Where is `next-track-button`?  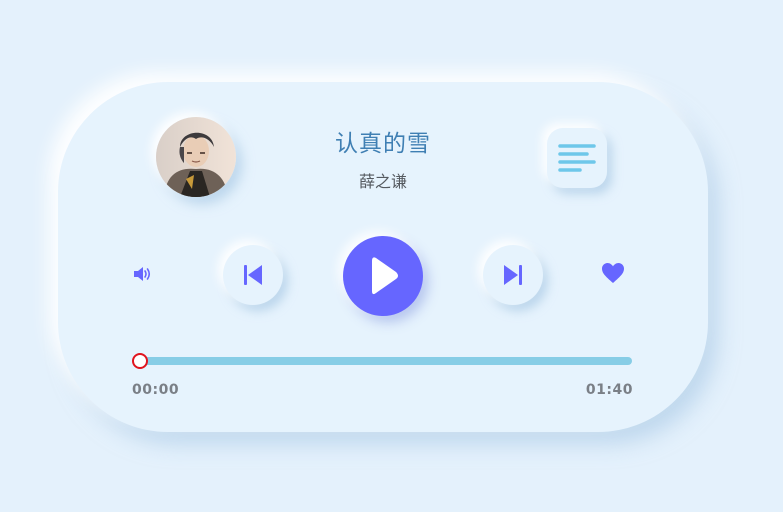 next-track-button is located at coordinates (513, 275).